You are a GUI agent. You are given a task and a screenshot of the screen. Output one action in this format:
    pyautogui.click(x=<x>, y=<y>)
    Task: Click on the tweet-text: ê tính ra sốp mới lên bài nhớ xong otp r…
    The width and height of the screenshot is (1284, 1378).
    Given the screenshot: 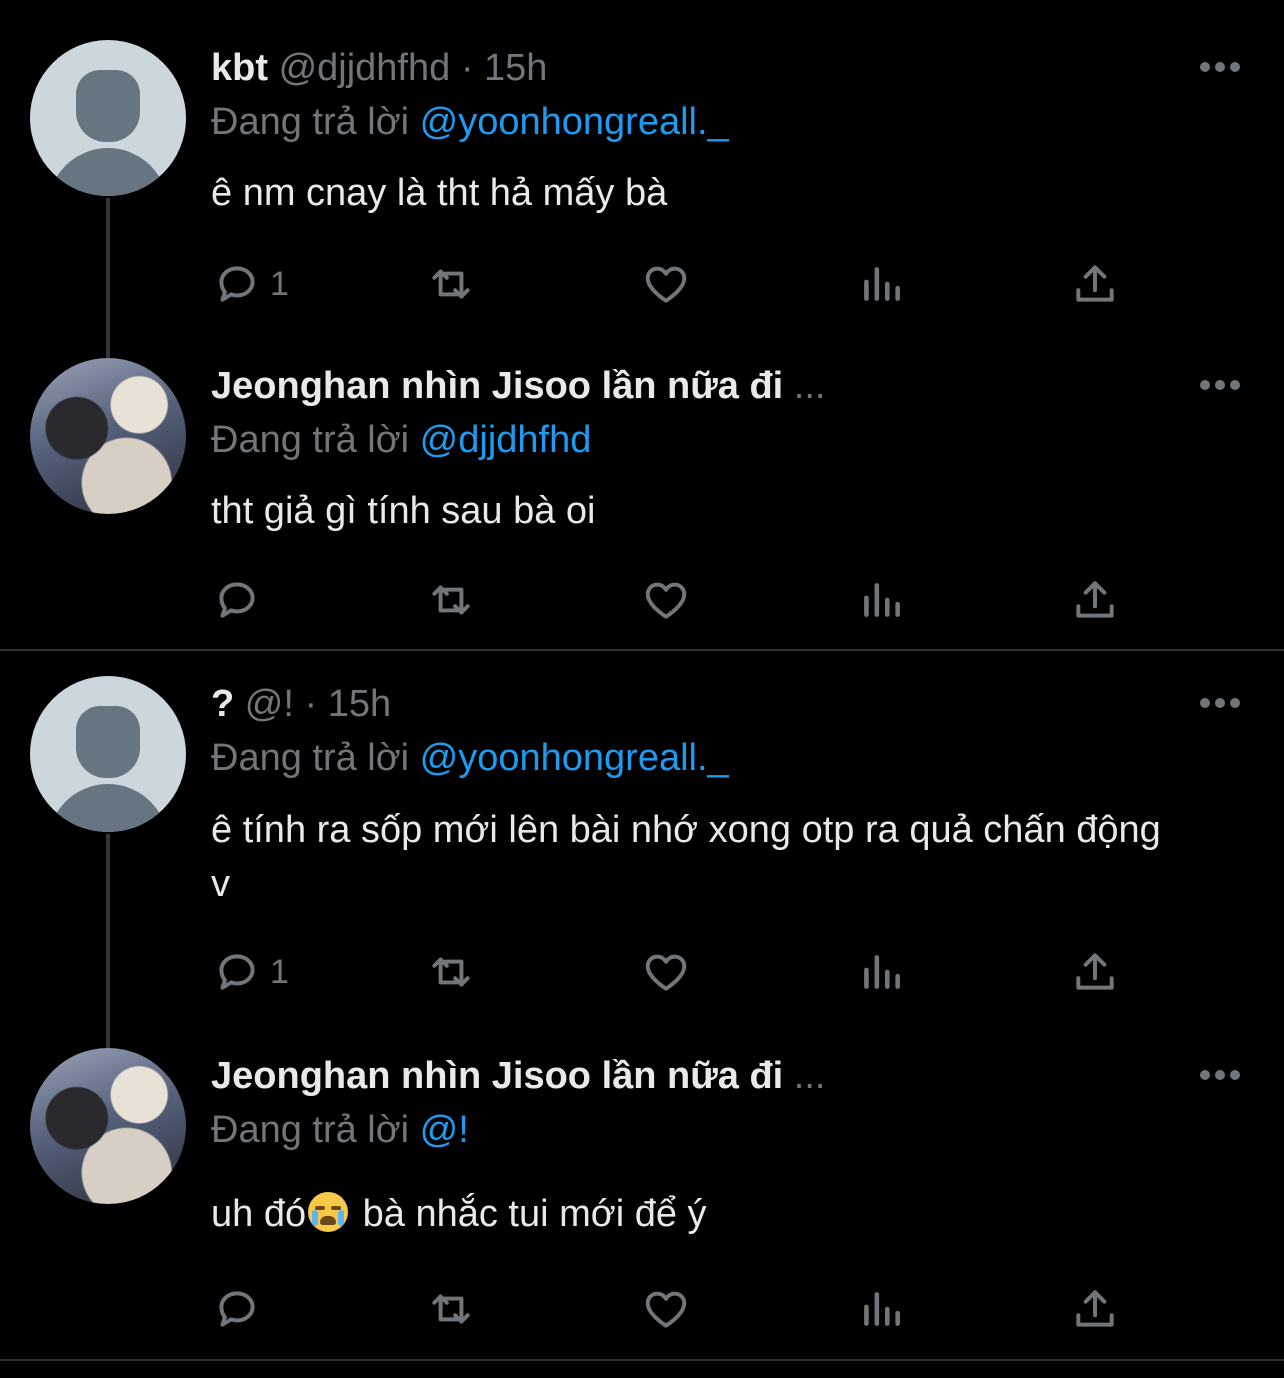 What is the action you would take?
    pyautogui.click(x=686, y=857)
    